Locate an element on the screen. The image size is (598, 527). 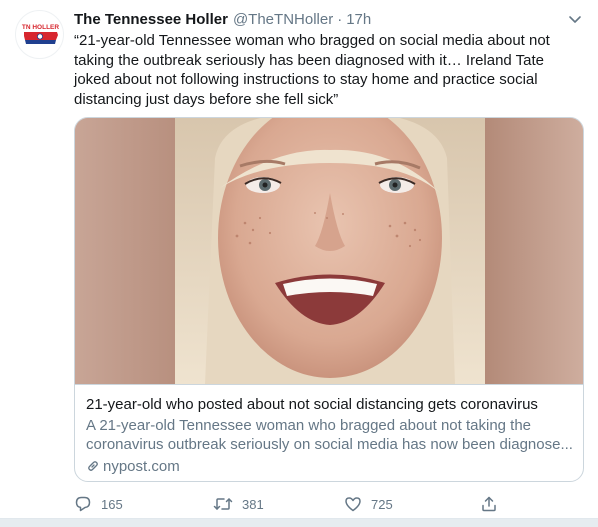
handle: @TheTNHoller is located at coordinates (283, 19).